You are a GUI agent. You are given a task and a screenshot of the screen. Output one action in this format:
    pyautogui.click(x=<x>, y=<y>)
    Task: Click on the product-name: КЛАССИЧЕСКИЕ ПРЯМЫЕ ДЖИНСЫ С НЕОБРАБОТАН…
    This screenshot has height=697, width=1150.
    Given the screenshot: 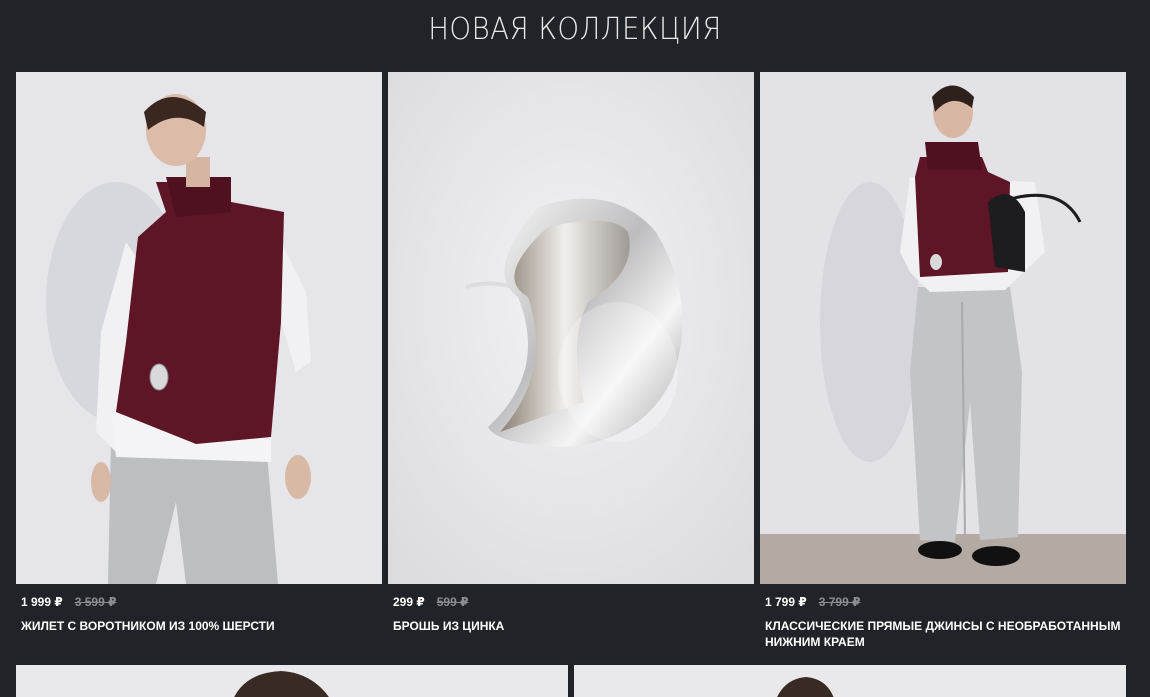 What is the action you would take?
    pyautogui.click(x=943, y=634)
    